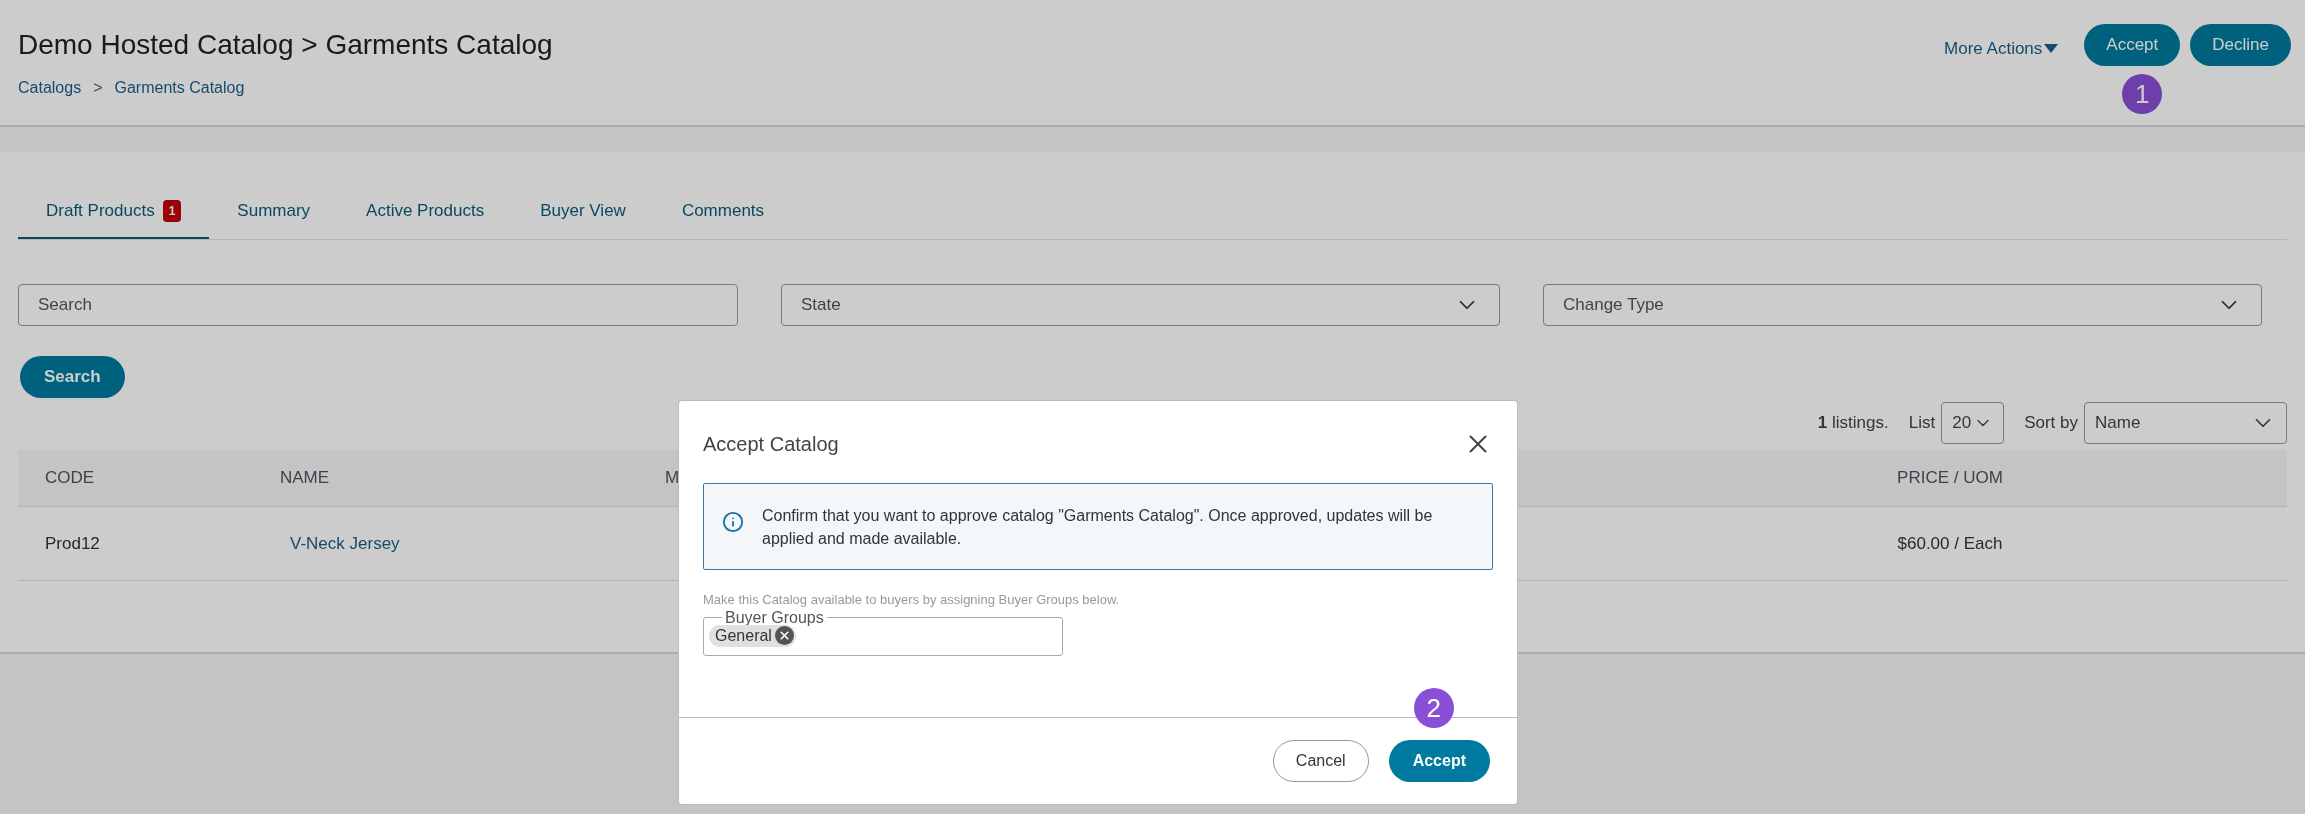  I want to click on table-cell-text: Prod12, so click(72, 543).